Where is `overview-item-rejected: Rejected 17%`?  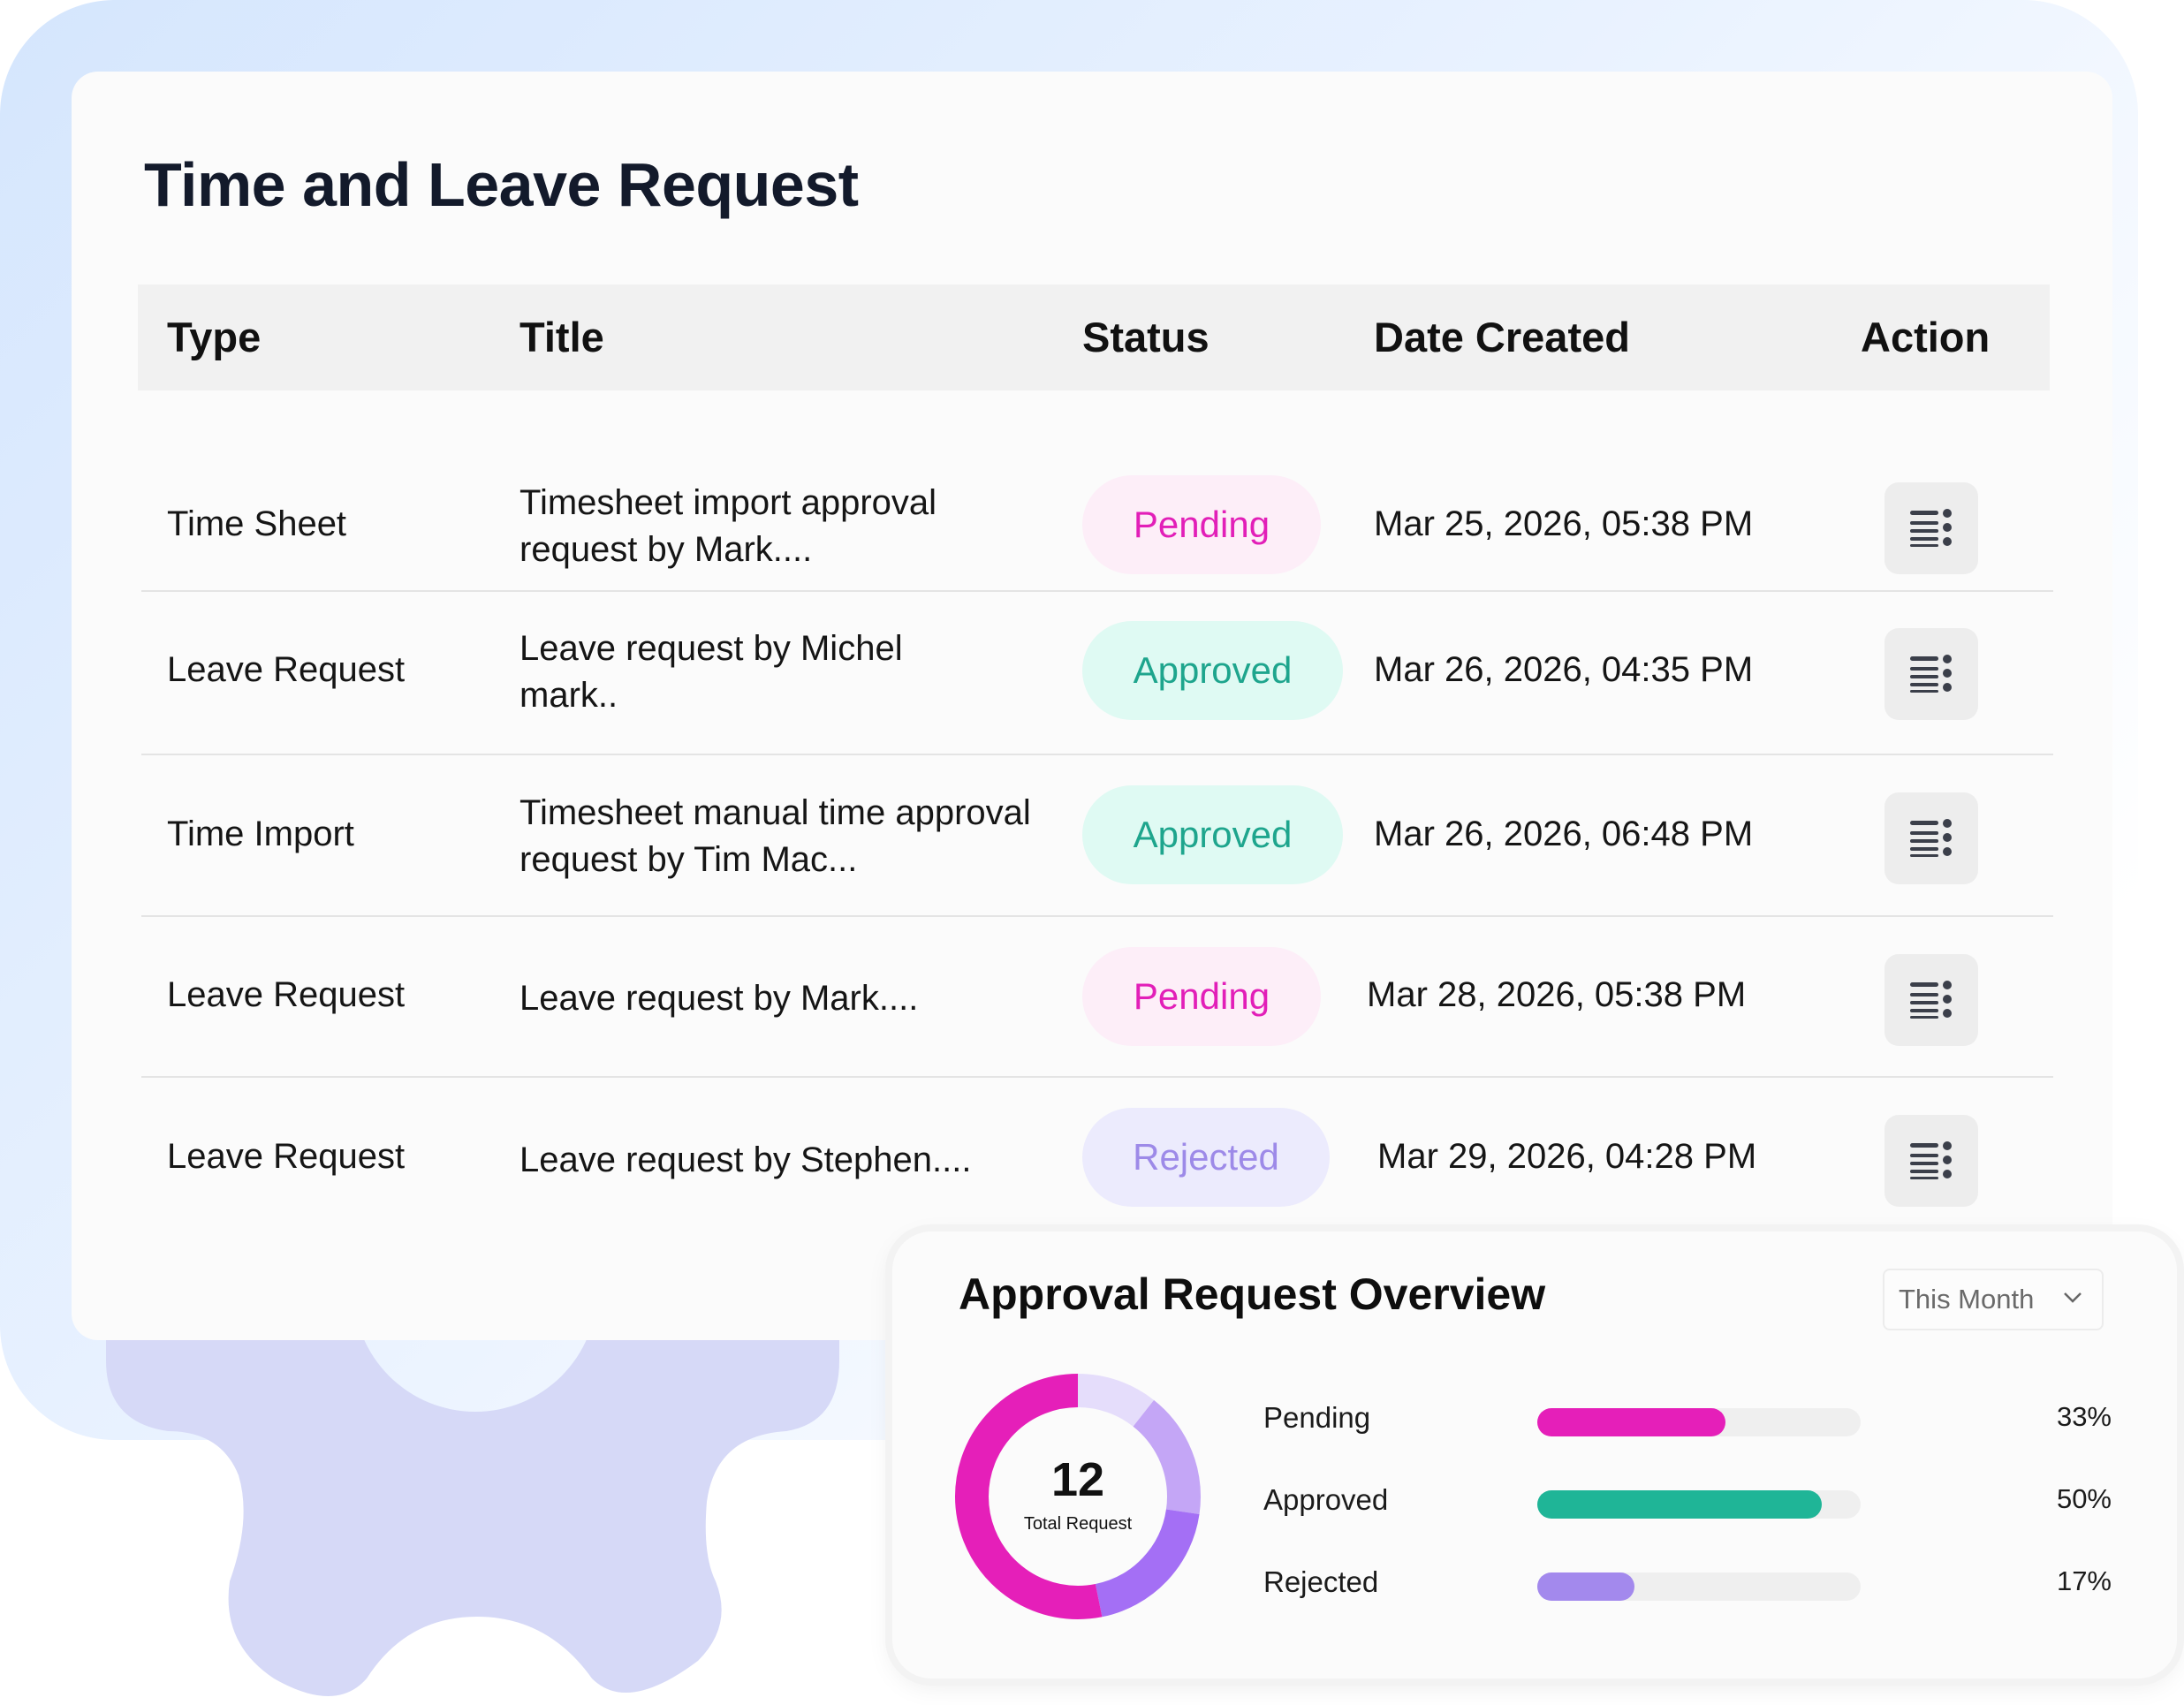
overview-item-rejected: Rejected 17% is located at coordinates (1688, 1584).